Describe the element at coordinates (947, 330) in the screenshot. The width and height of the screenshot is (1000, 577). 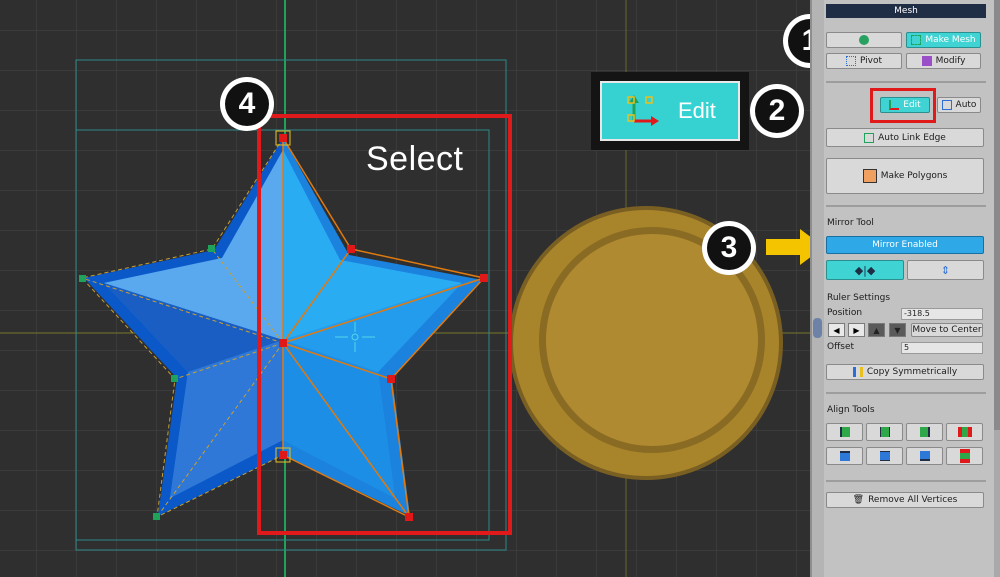
I see `move-to-center-button: Move to Center` at that location.